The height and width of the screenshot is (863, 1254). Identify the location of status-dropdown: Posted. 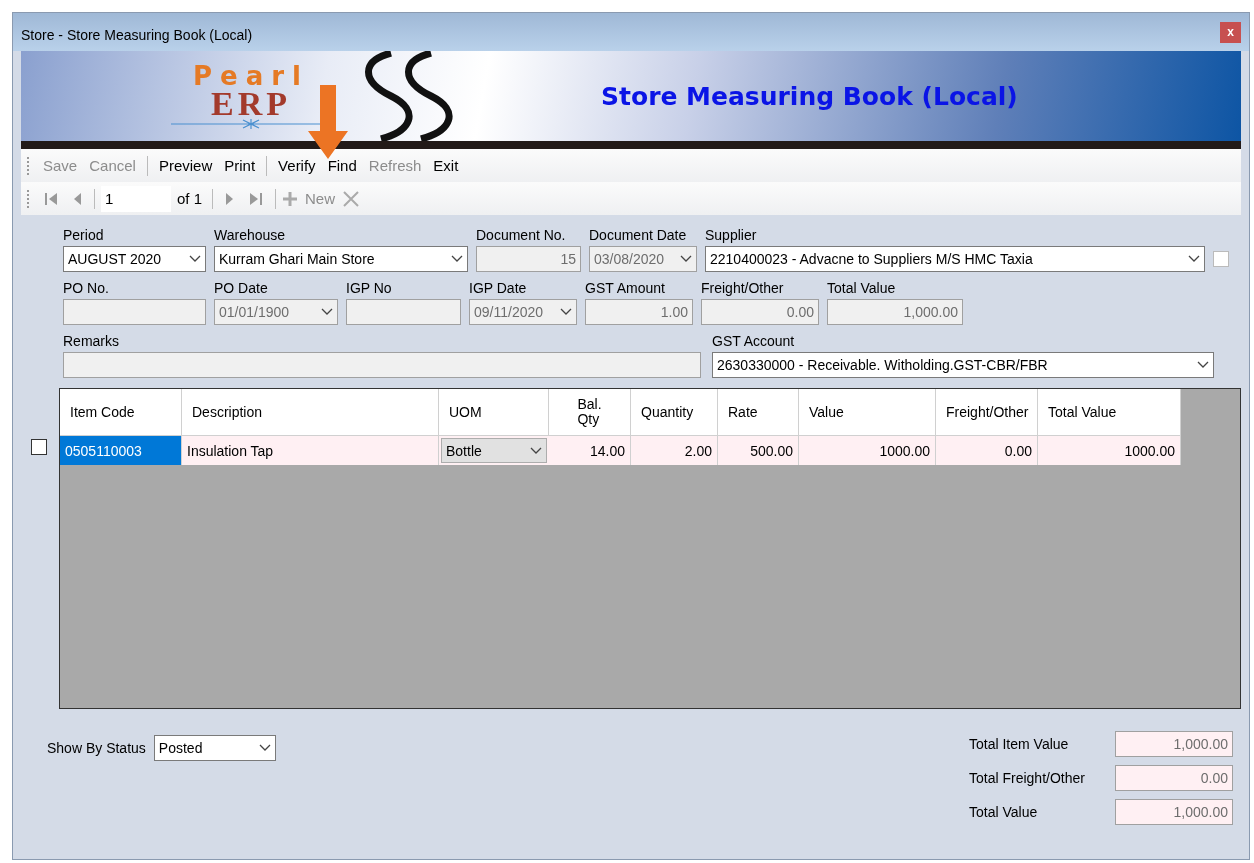
(214, 748).